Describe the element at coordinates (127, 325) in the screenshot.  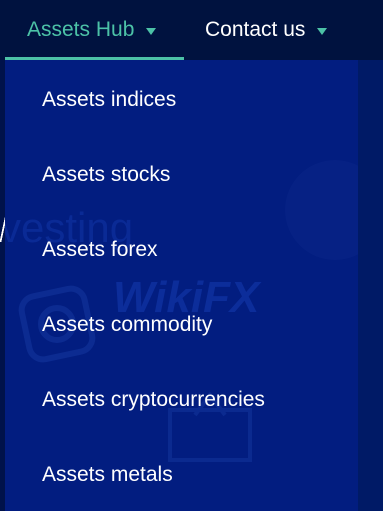
I see `menu-item-assets-commodity: Assets commodity` at that location.